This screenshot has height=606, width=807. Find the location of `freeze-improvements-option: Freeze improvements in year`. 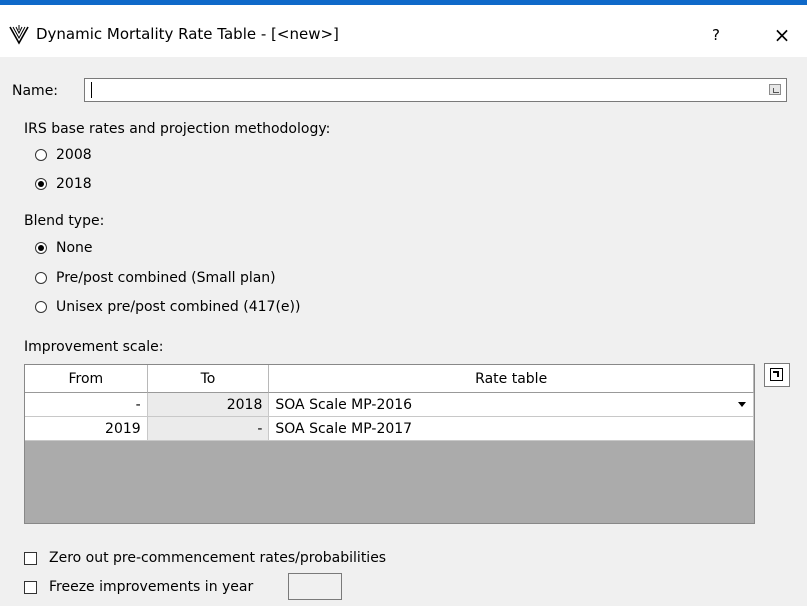

freeze-improvements-option: Freeze improvements in year is located at coordinates (138, 587).